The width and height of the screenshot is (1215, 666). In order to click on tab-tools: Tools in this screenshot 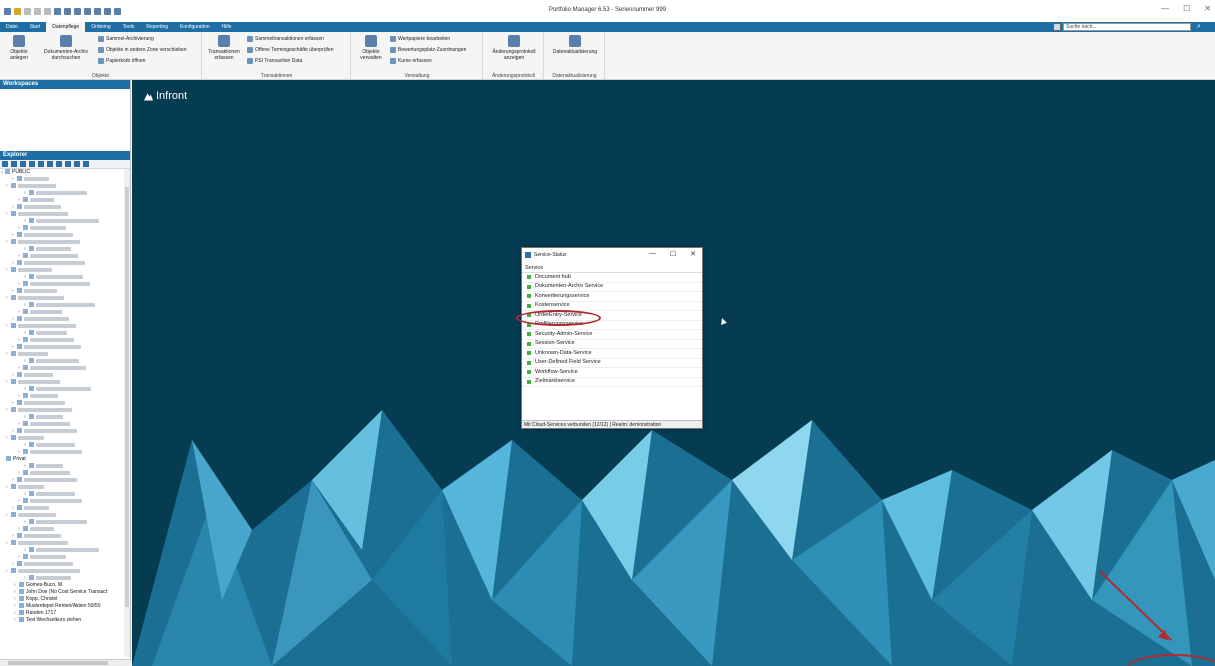, I will do `click(129, 27)`.